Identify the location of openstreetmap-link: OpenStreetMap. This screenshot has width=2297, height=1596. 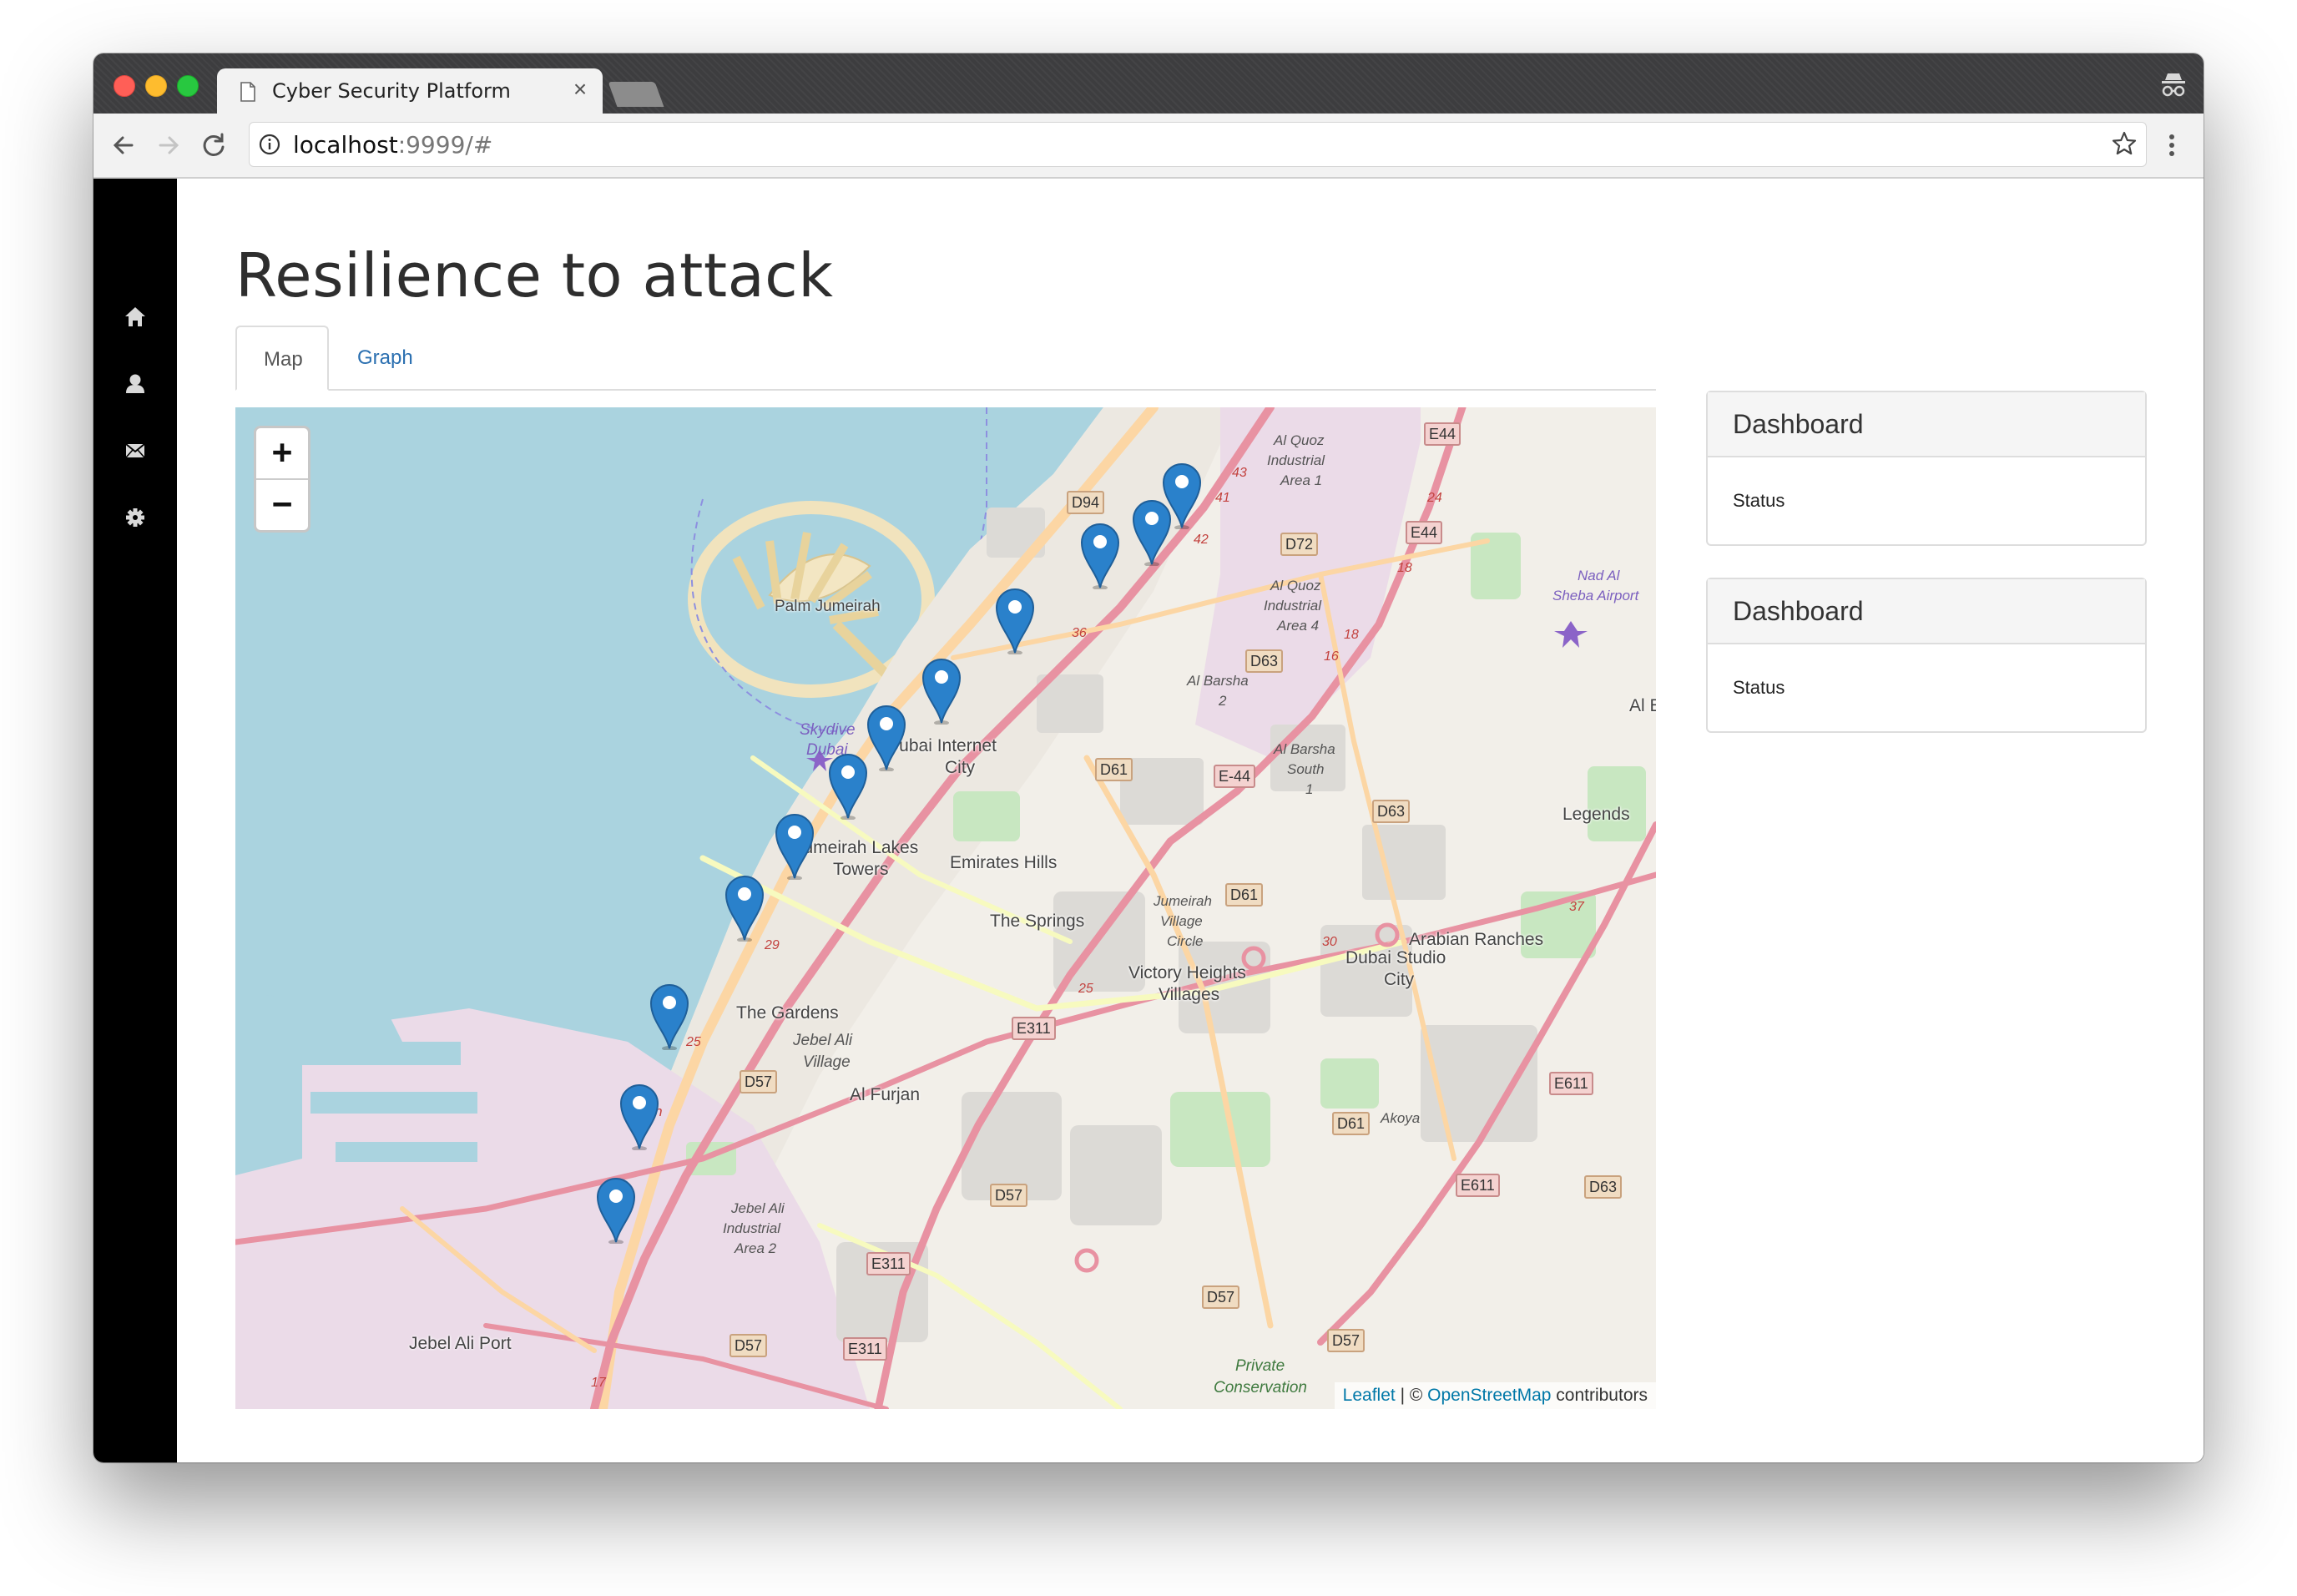
(1489, 1395).